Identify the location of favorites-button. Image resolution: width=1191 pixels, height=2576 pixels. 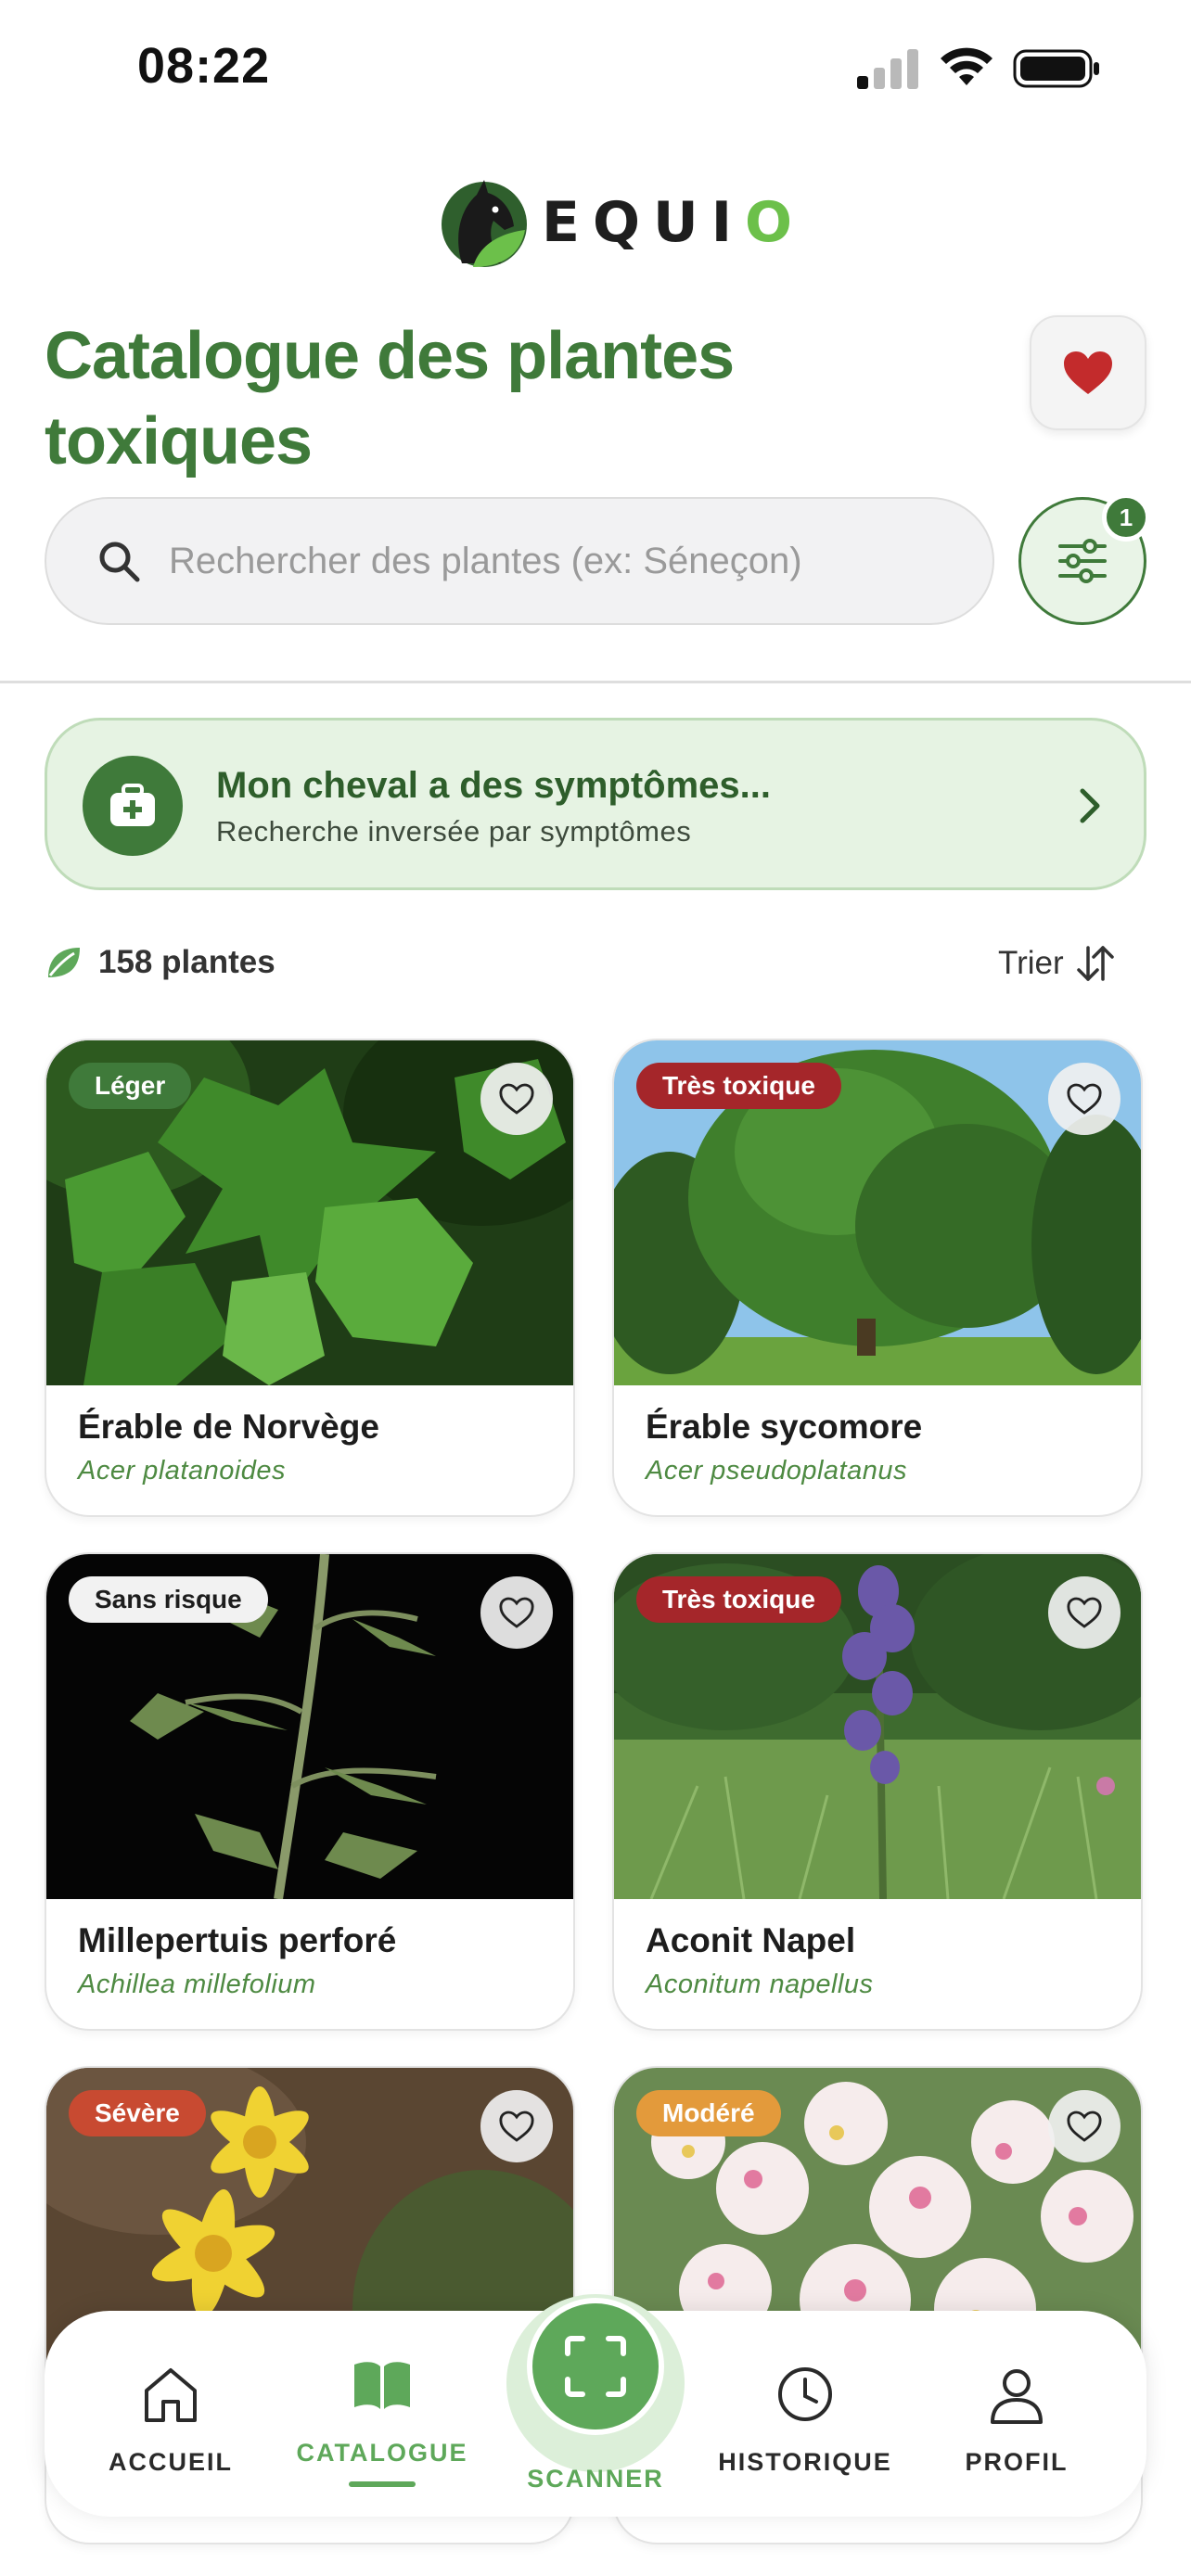
(1088, 373).